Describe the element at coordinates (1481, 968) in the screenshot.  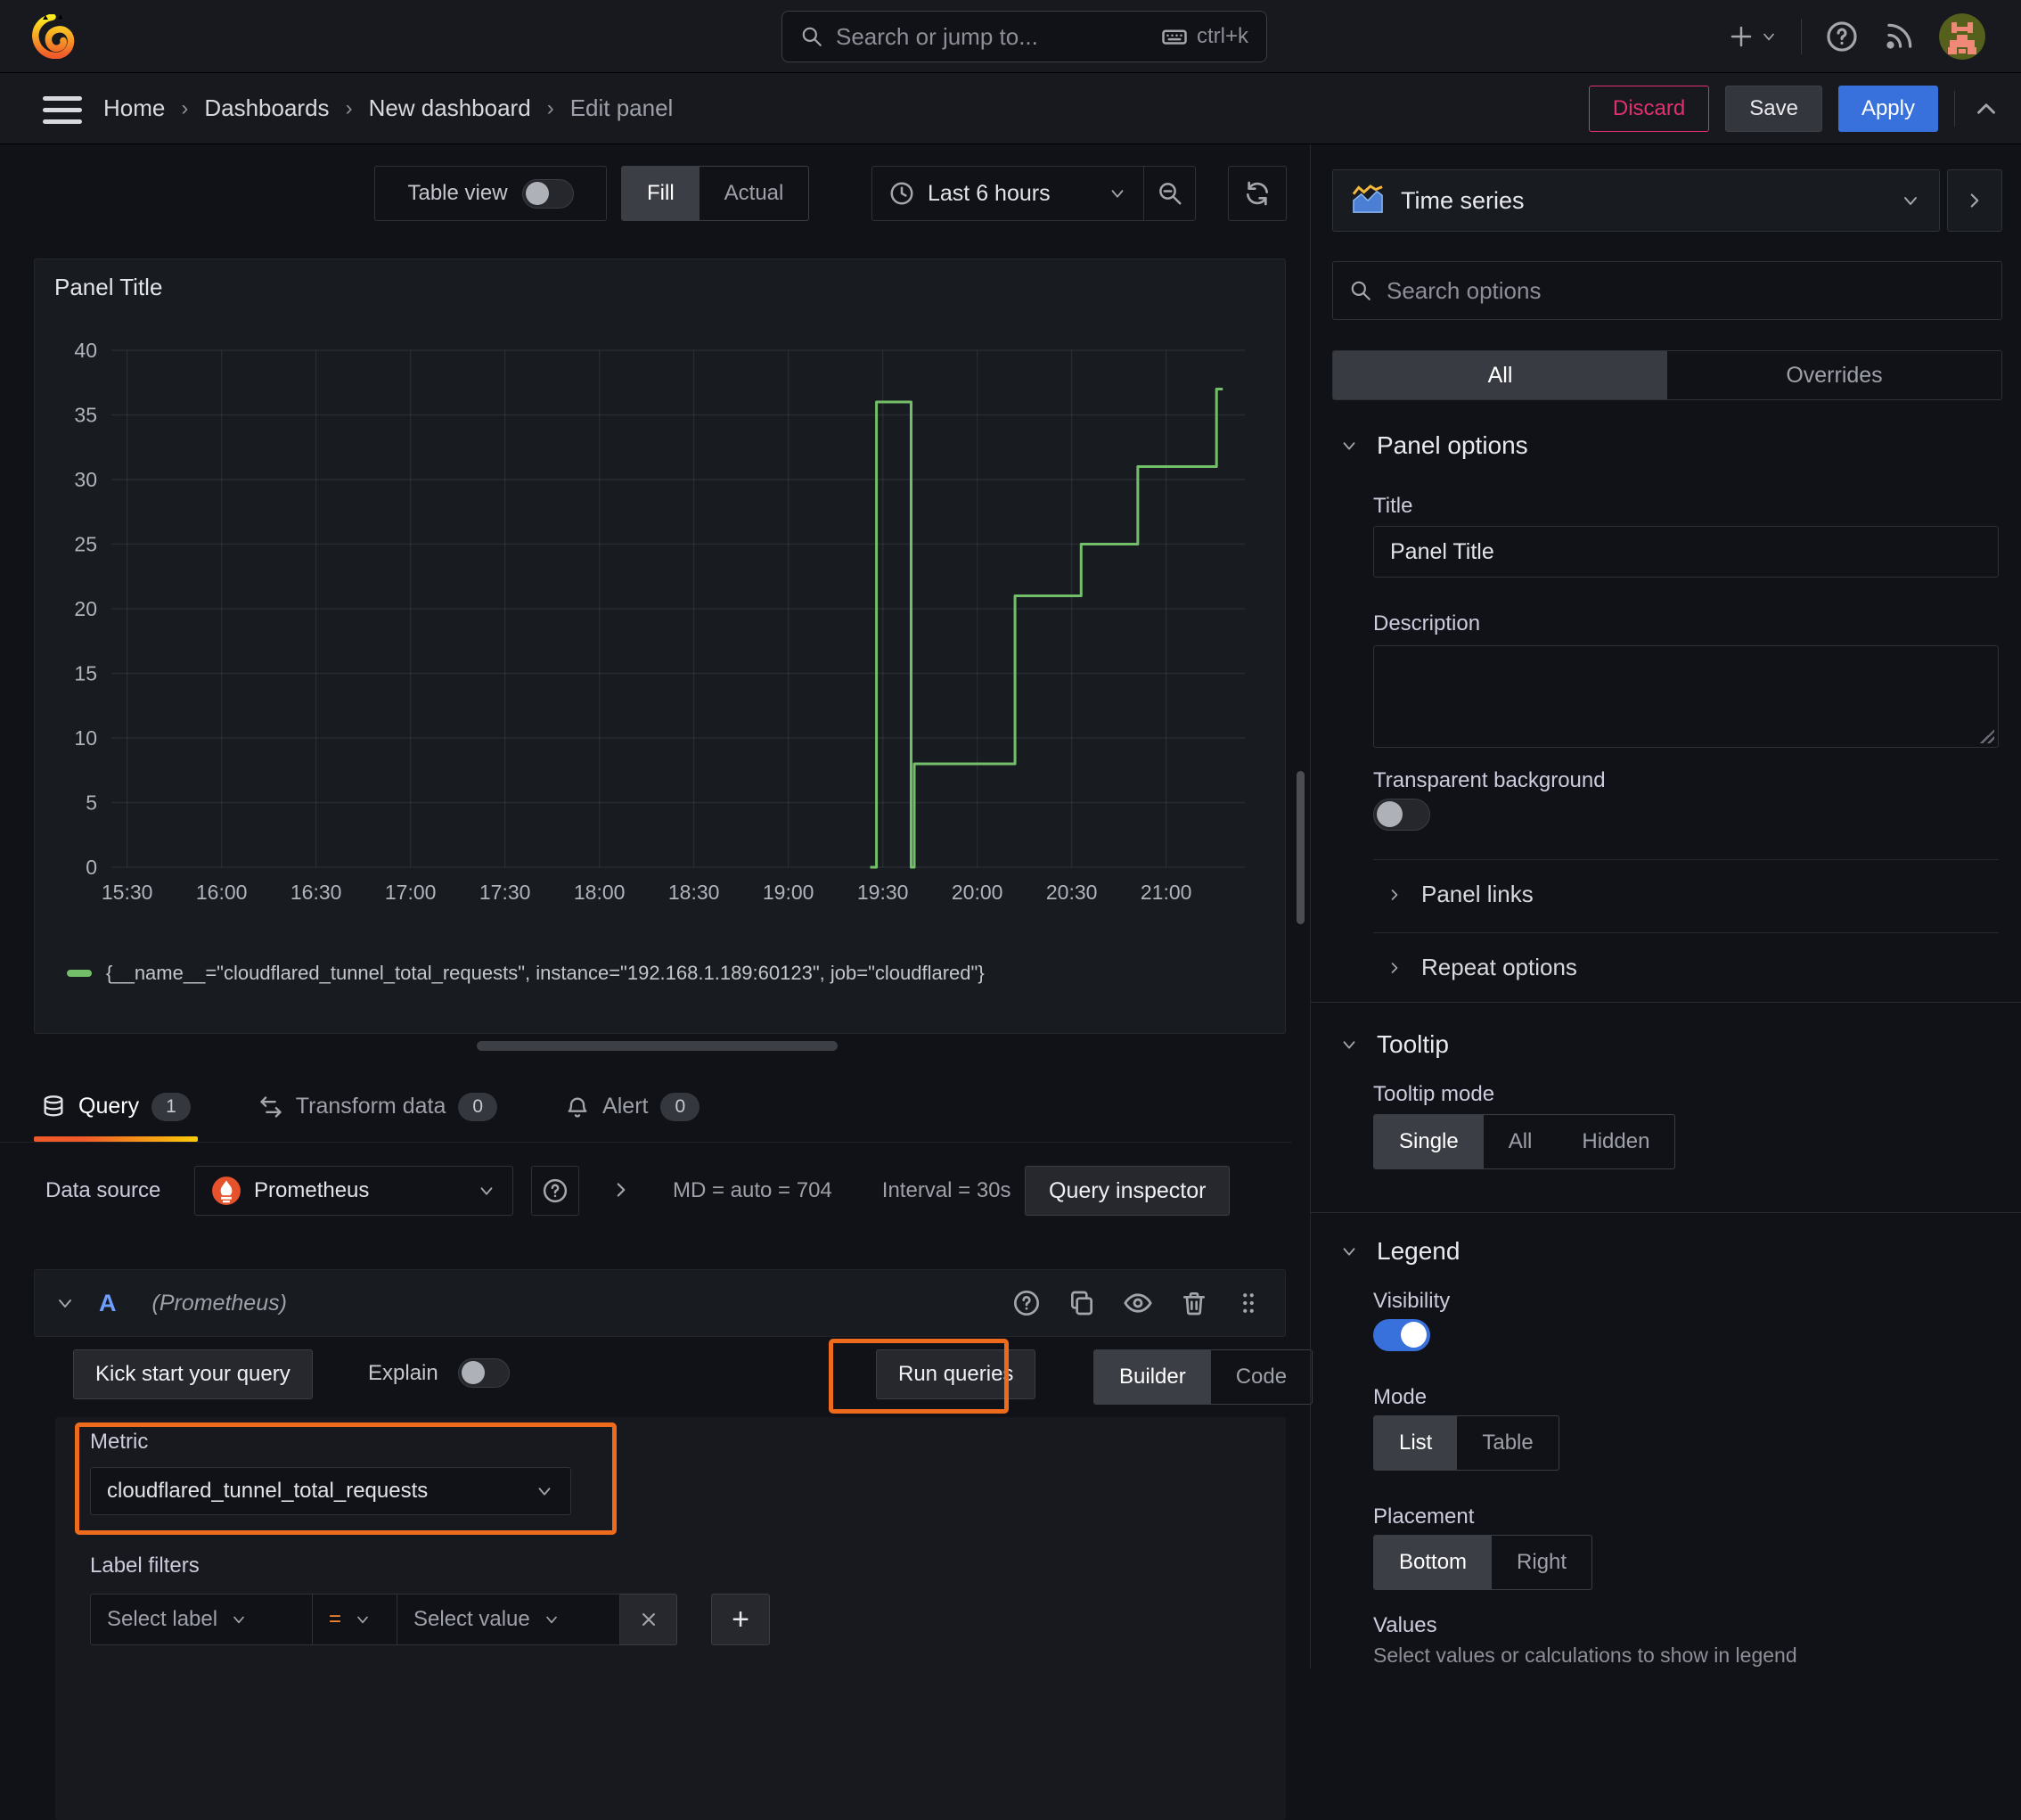
I see `repeat-options-section: Repeat options` at that location.